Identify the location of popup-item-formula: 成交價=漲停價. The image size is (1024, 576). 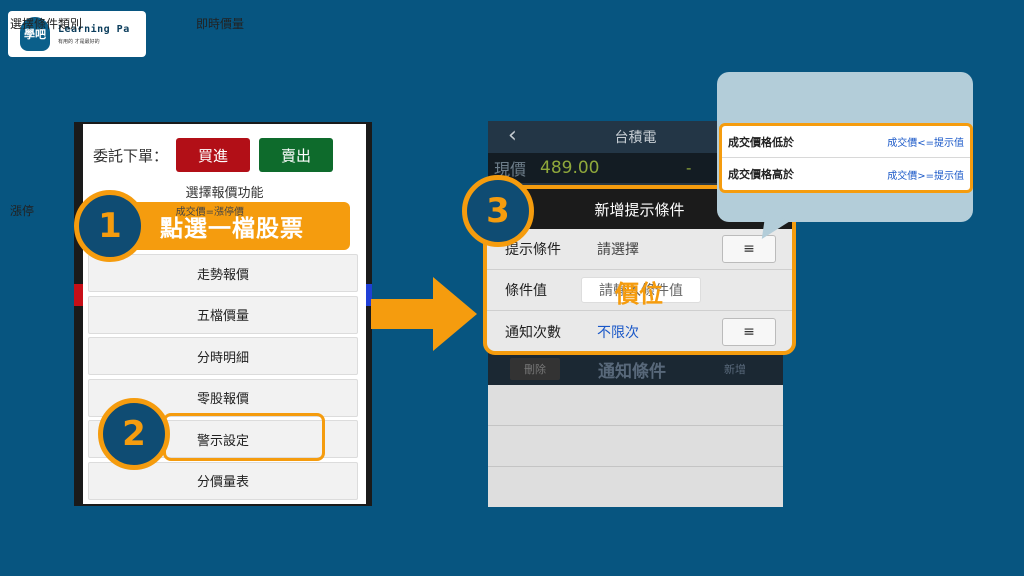
(209, 212).